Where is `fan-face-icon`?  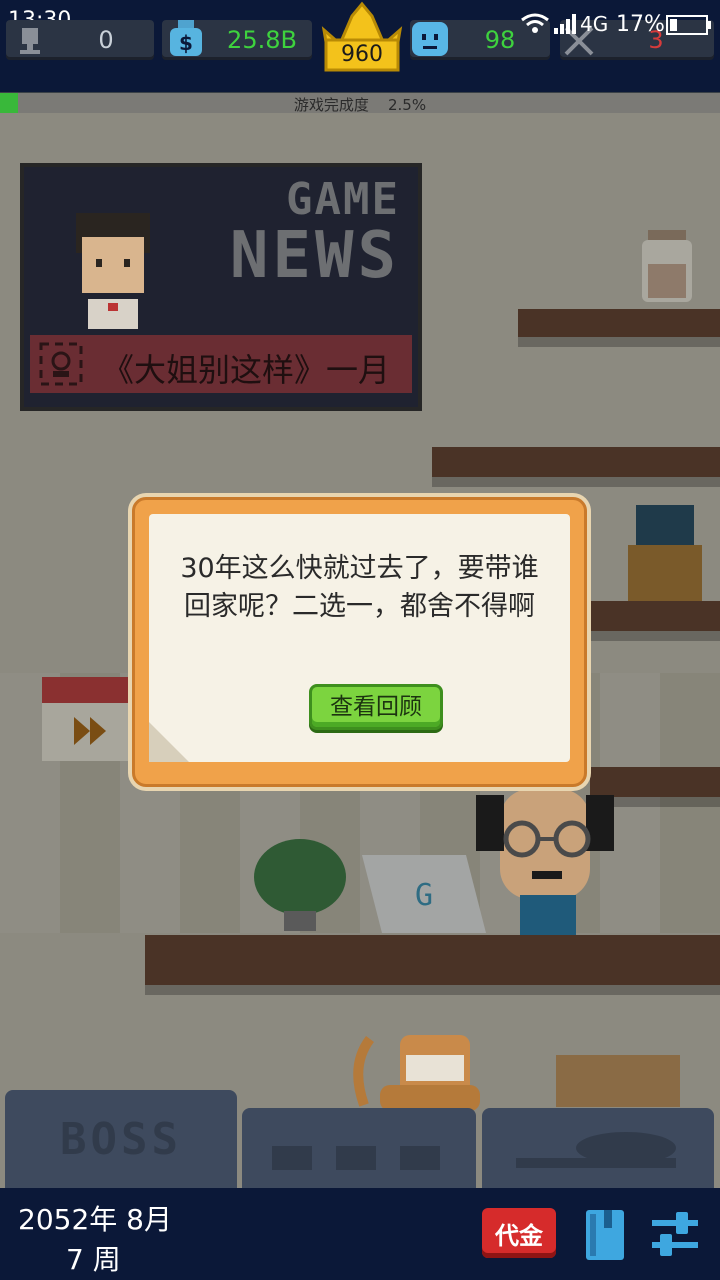
fan-face-icon is located at coordinates (430, 39).